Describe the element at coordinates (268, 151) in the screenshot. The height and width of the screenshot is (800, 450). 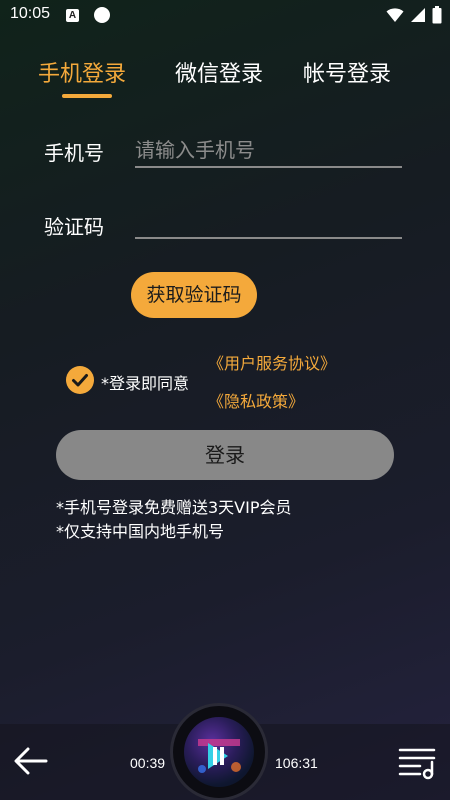
I see `phone-input` at that location.